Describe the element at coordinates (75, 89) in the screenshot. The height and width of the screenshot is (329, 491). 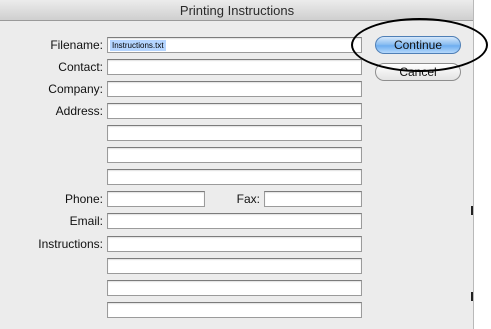
I see `company-label: Company:` at that location.